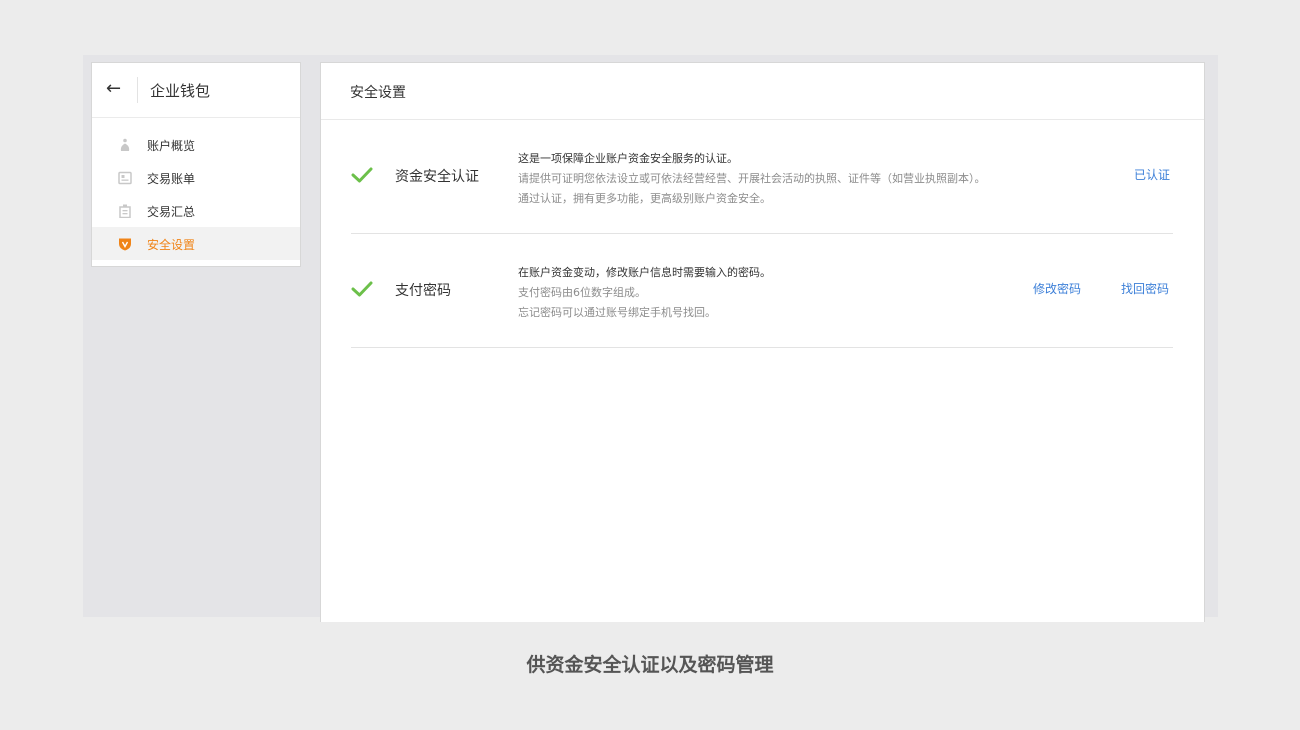 This screenshot has width=1300, height=730. What do you see at coordinates (171, 146) in the screenshot?
I see `sidebar-item-label: 账户概览` at bounding box center [171, 146].